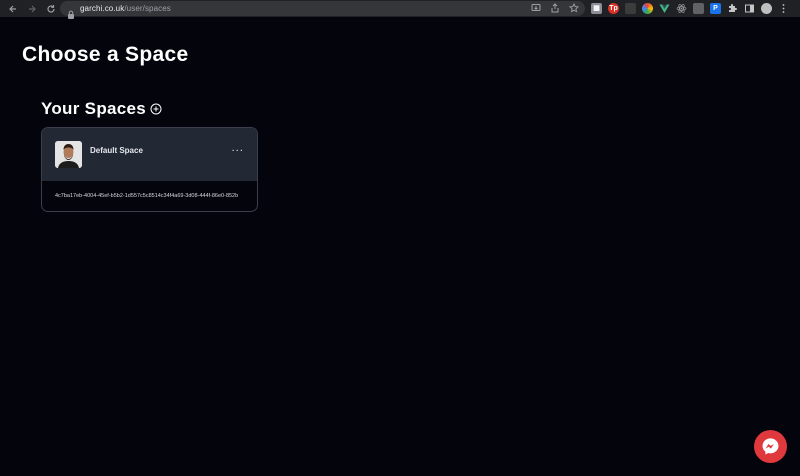  I want to click on install-app-icon, so click(536, 8).